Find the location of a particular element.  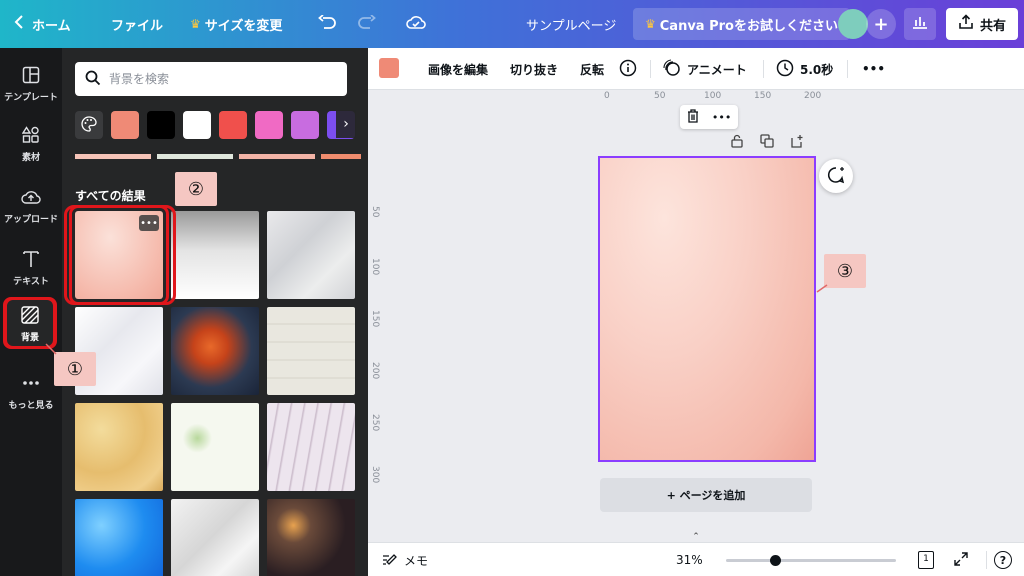

background-thumb-water is located at coordinates (119, 537).